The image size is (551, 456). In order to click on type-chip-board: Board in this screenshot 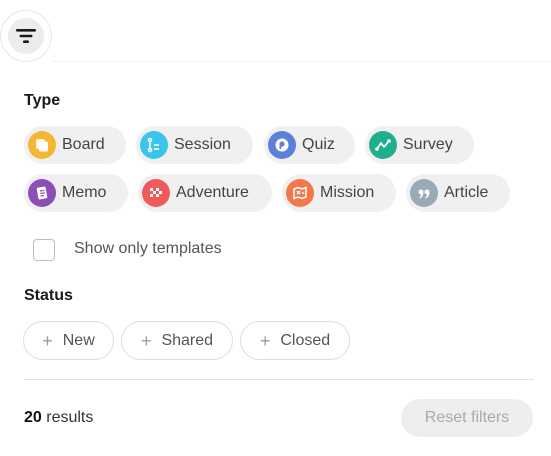, I will do `click(75, 145)`.